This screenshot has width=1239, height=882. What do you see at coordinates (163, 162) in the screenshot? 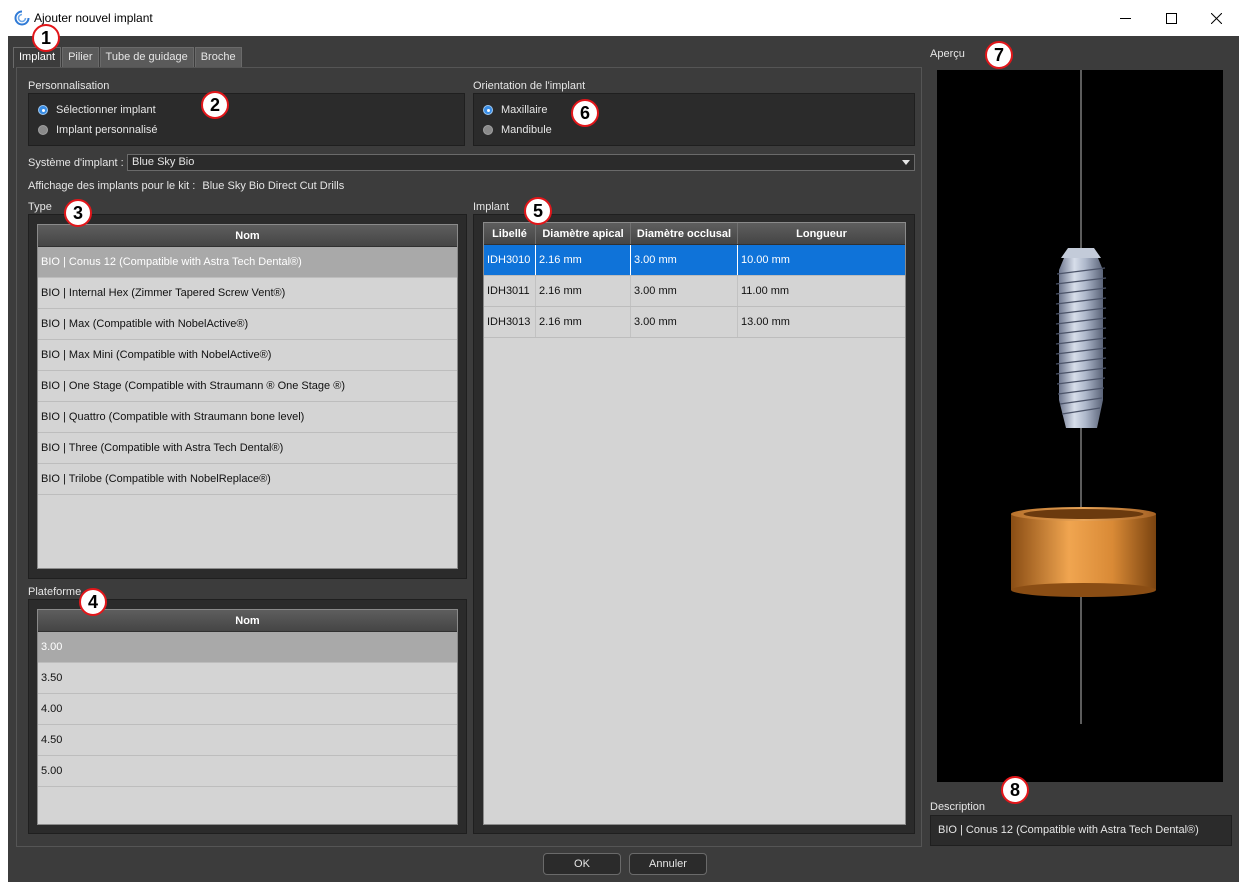
I see `systeme-value: Blue Sky Bio` at bounding box center [163, 162].